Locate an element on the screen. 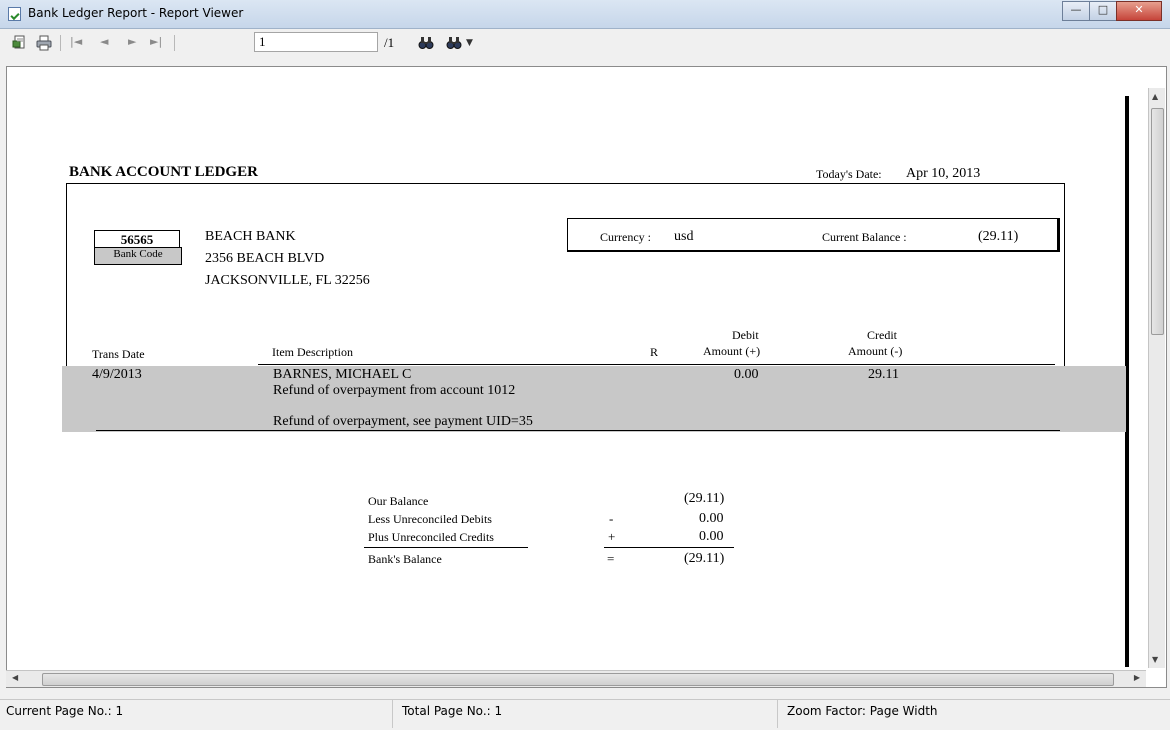 The image size is (1170, 730). column-header-debit-line1: Debit is located at coordinates (745, 335).